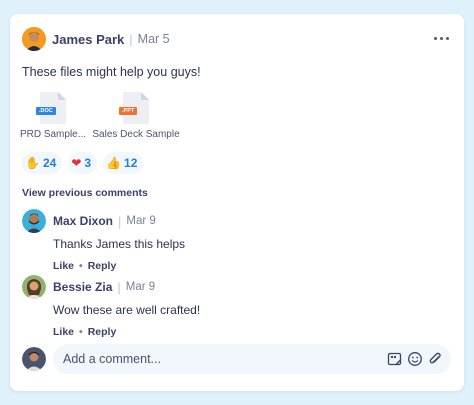 The image size is (474, 405). Describe the element at coordinates (127, 310) in the screenshot. I see `comment-text: Wow these are well crafted!` at that location.